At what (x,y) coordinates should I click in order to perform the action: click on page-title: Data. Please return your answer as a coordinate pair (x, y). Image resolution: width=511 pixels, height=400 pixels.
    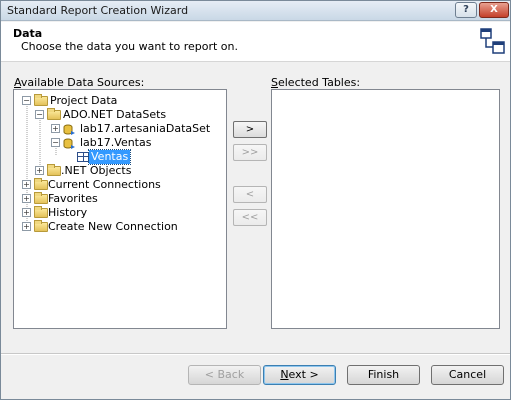
    Looking at the image, I should click on (28, 33).